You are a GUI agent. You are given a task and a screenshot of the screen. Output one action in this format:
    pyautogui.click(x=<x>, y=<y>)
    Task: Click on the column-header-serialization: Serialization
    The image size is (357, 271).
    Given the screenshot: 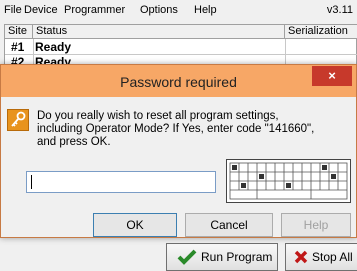 What is the action you would take?
    pyautogui.click(x=321, y=32)
    